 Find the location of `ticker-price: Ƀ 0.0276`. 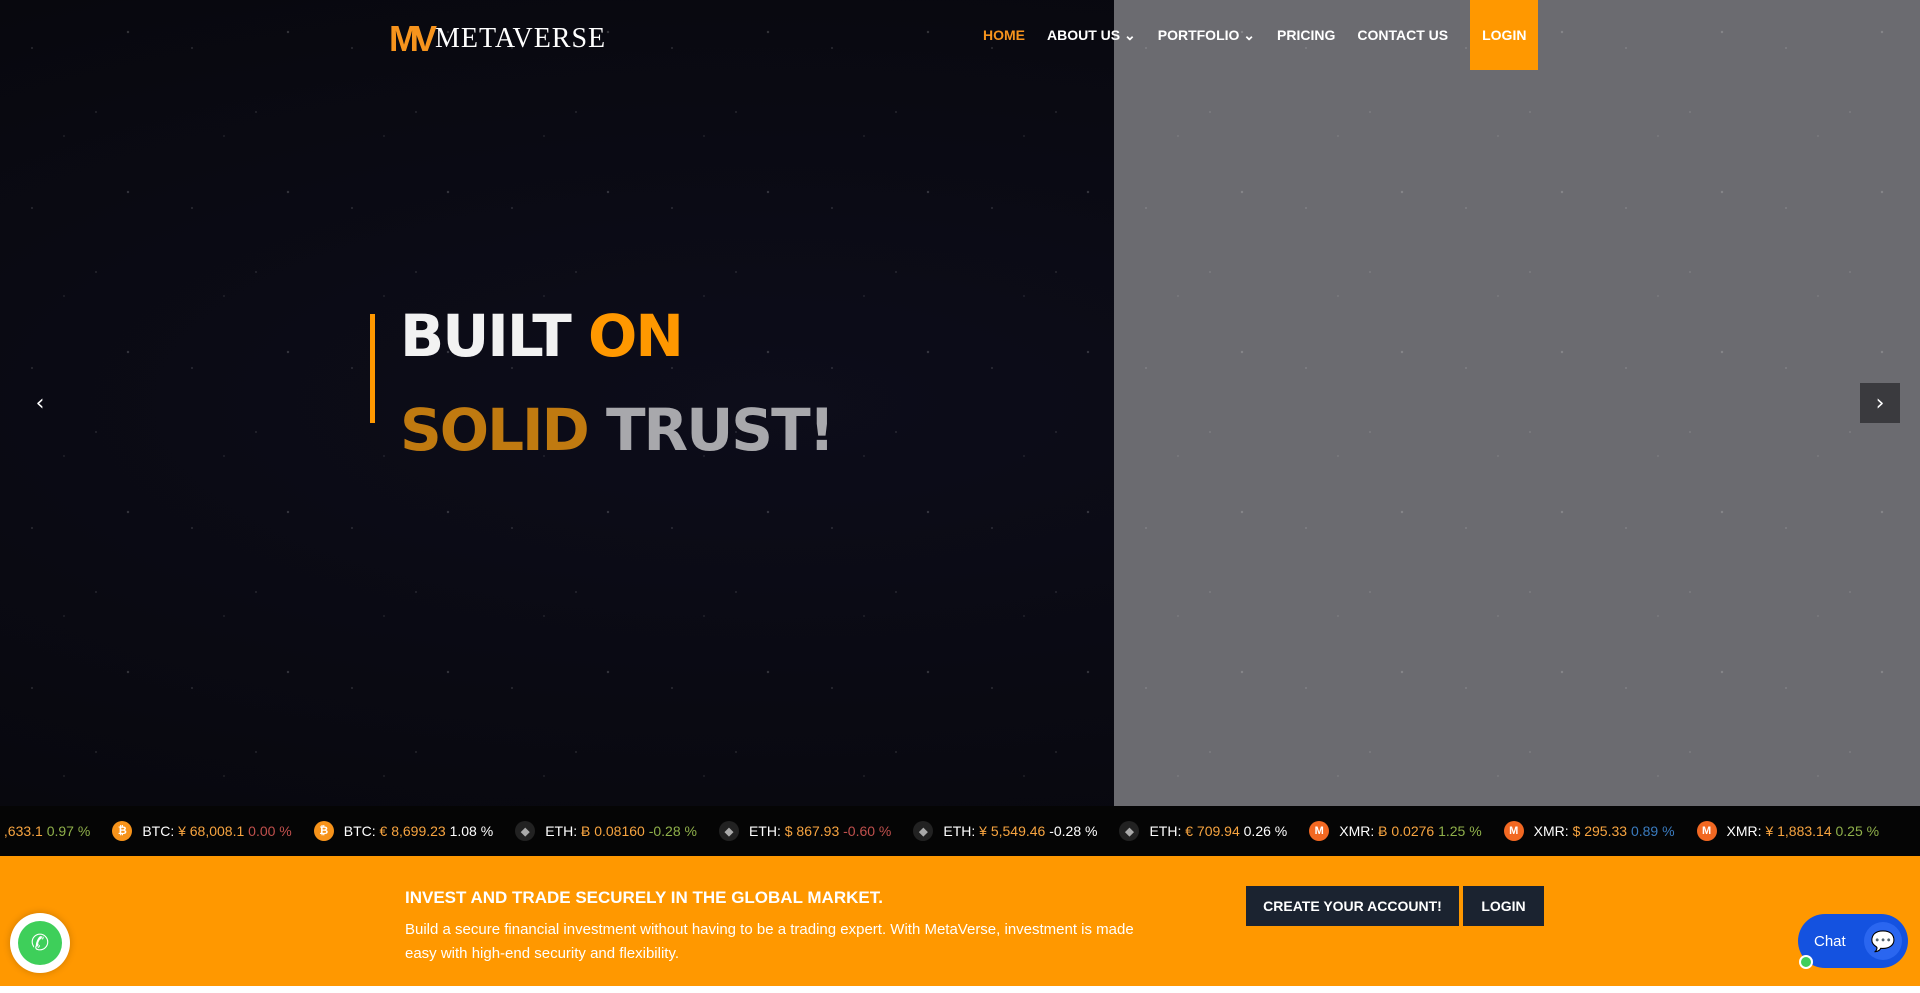

ticker-price: Ƀ 0.0276 is located at coordinates (1406, 831).